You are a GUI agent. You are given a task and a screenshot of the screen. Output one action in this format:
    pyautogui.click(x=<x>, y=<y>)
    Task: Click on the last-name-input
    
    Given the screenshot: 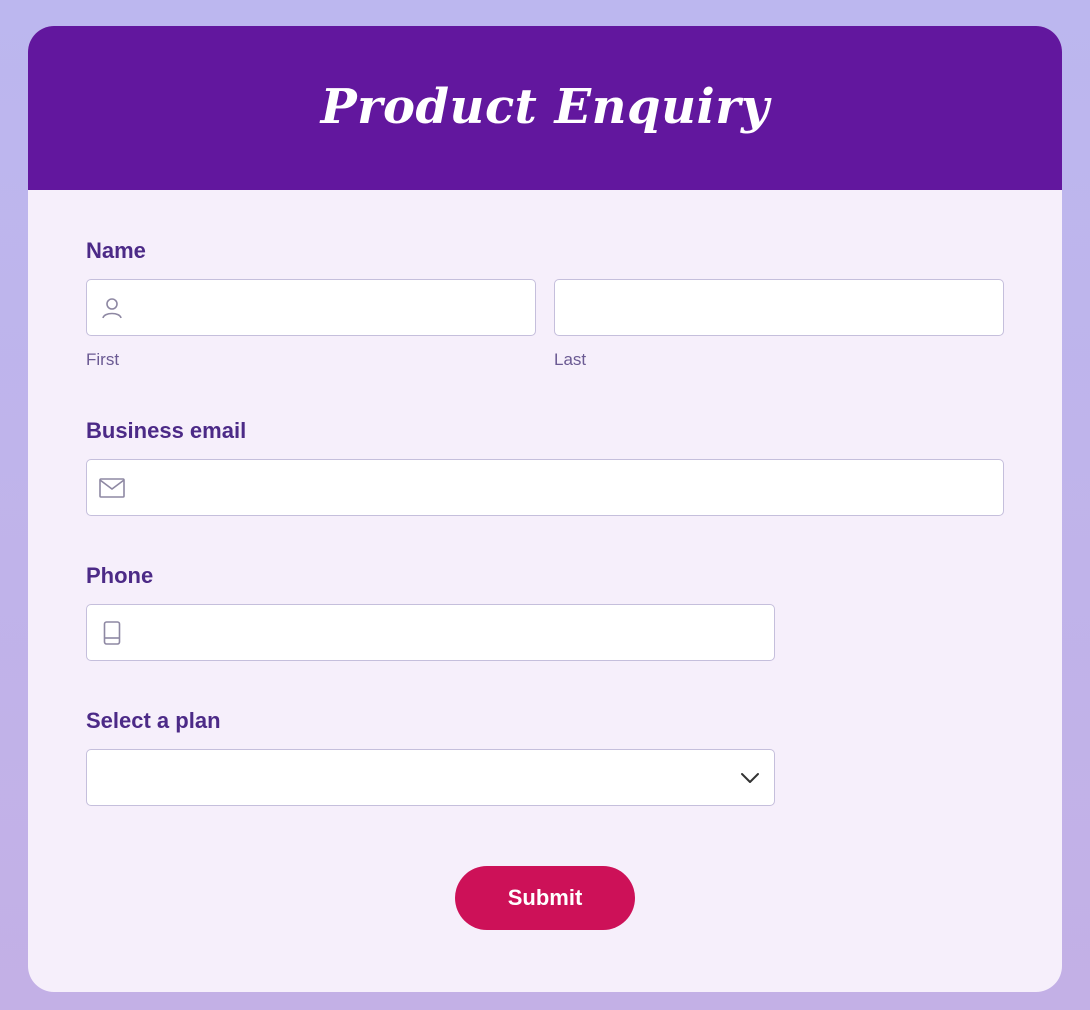 What is the action you would take?
    pyautogui.click(x=779, y=307)
    